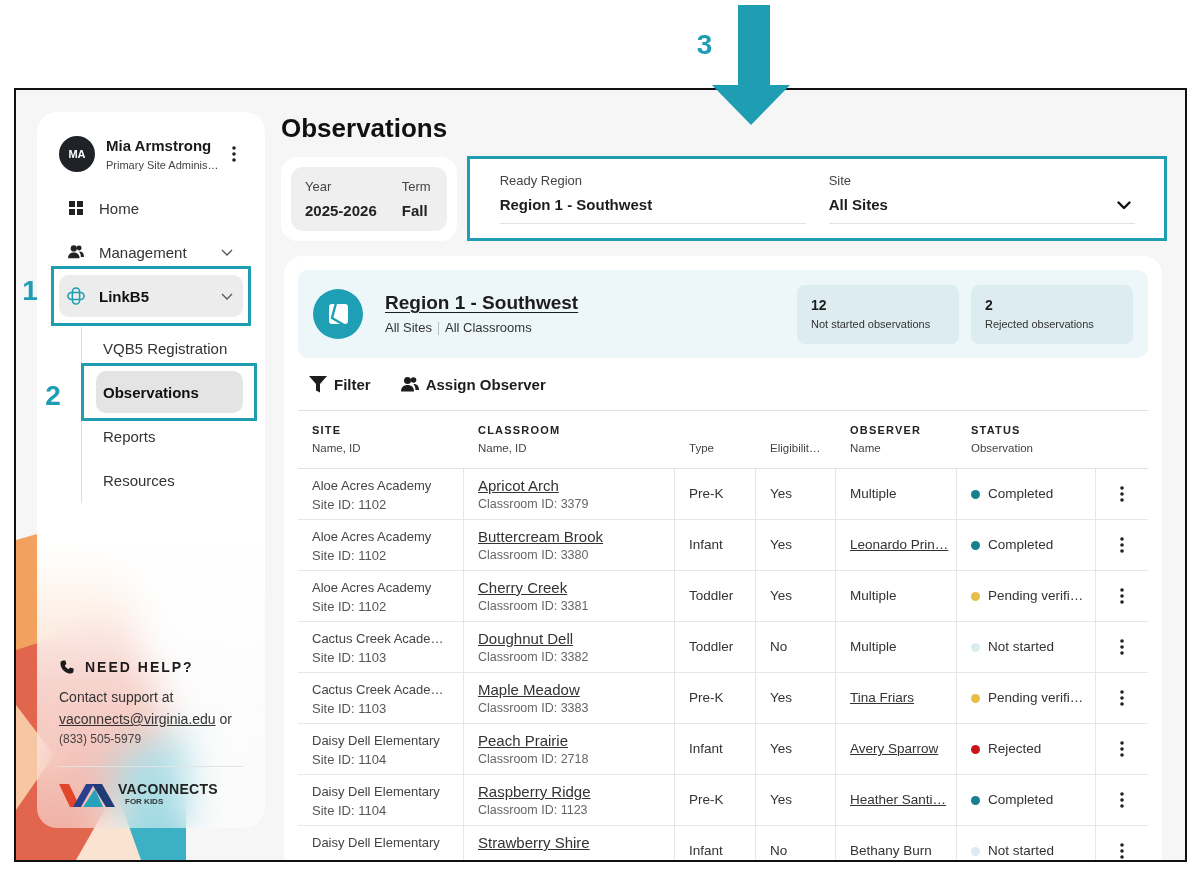 This screenshot has width=1200, height=880. What do you see at coordinates (886, 430) in the screenshot?
I see `column-title: OBSERVER` at bounding box center [886, 430].